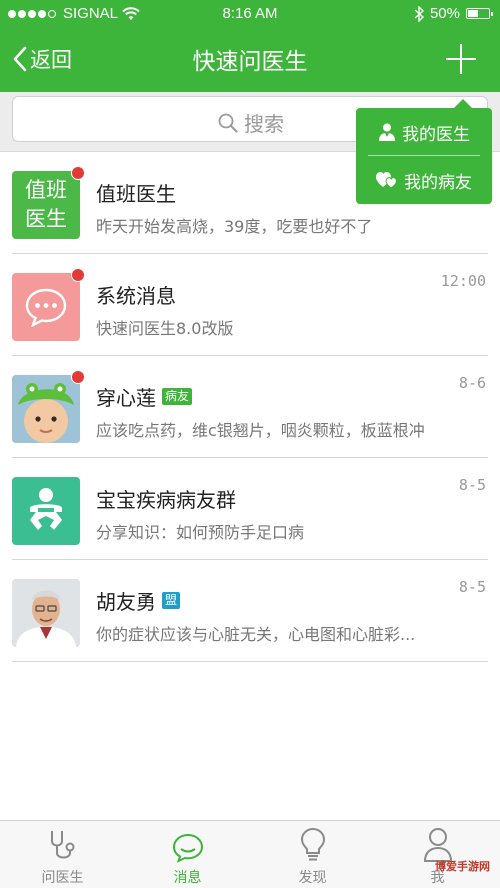 The image size is (500, 888). I want to click on menu-item-my-doctor: 我的医生, so click(424, 132).